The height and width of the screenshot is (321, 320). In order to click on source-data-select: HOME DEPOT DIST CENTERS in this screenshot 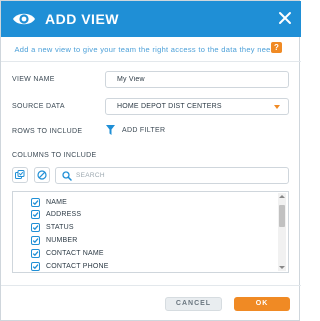, I will do `click(197, 106)`.